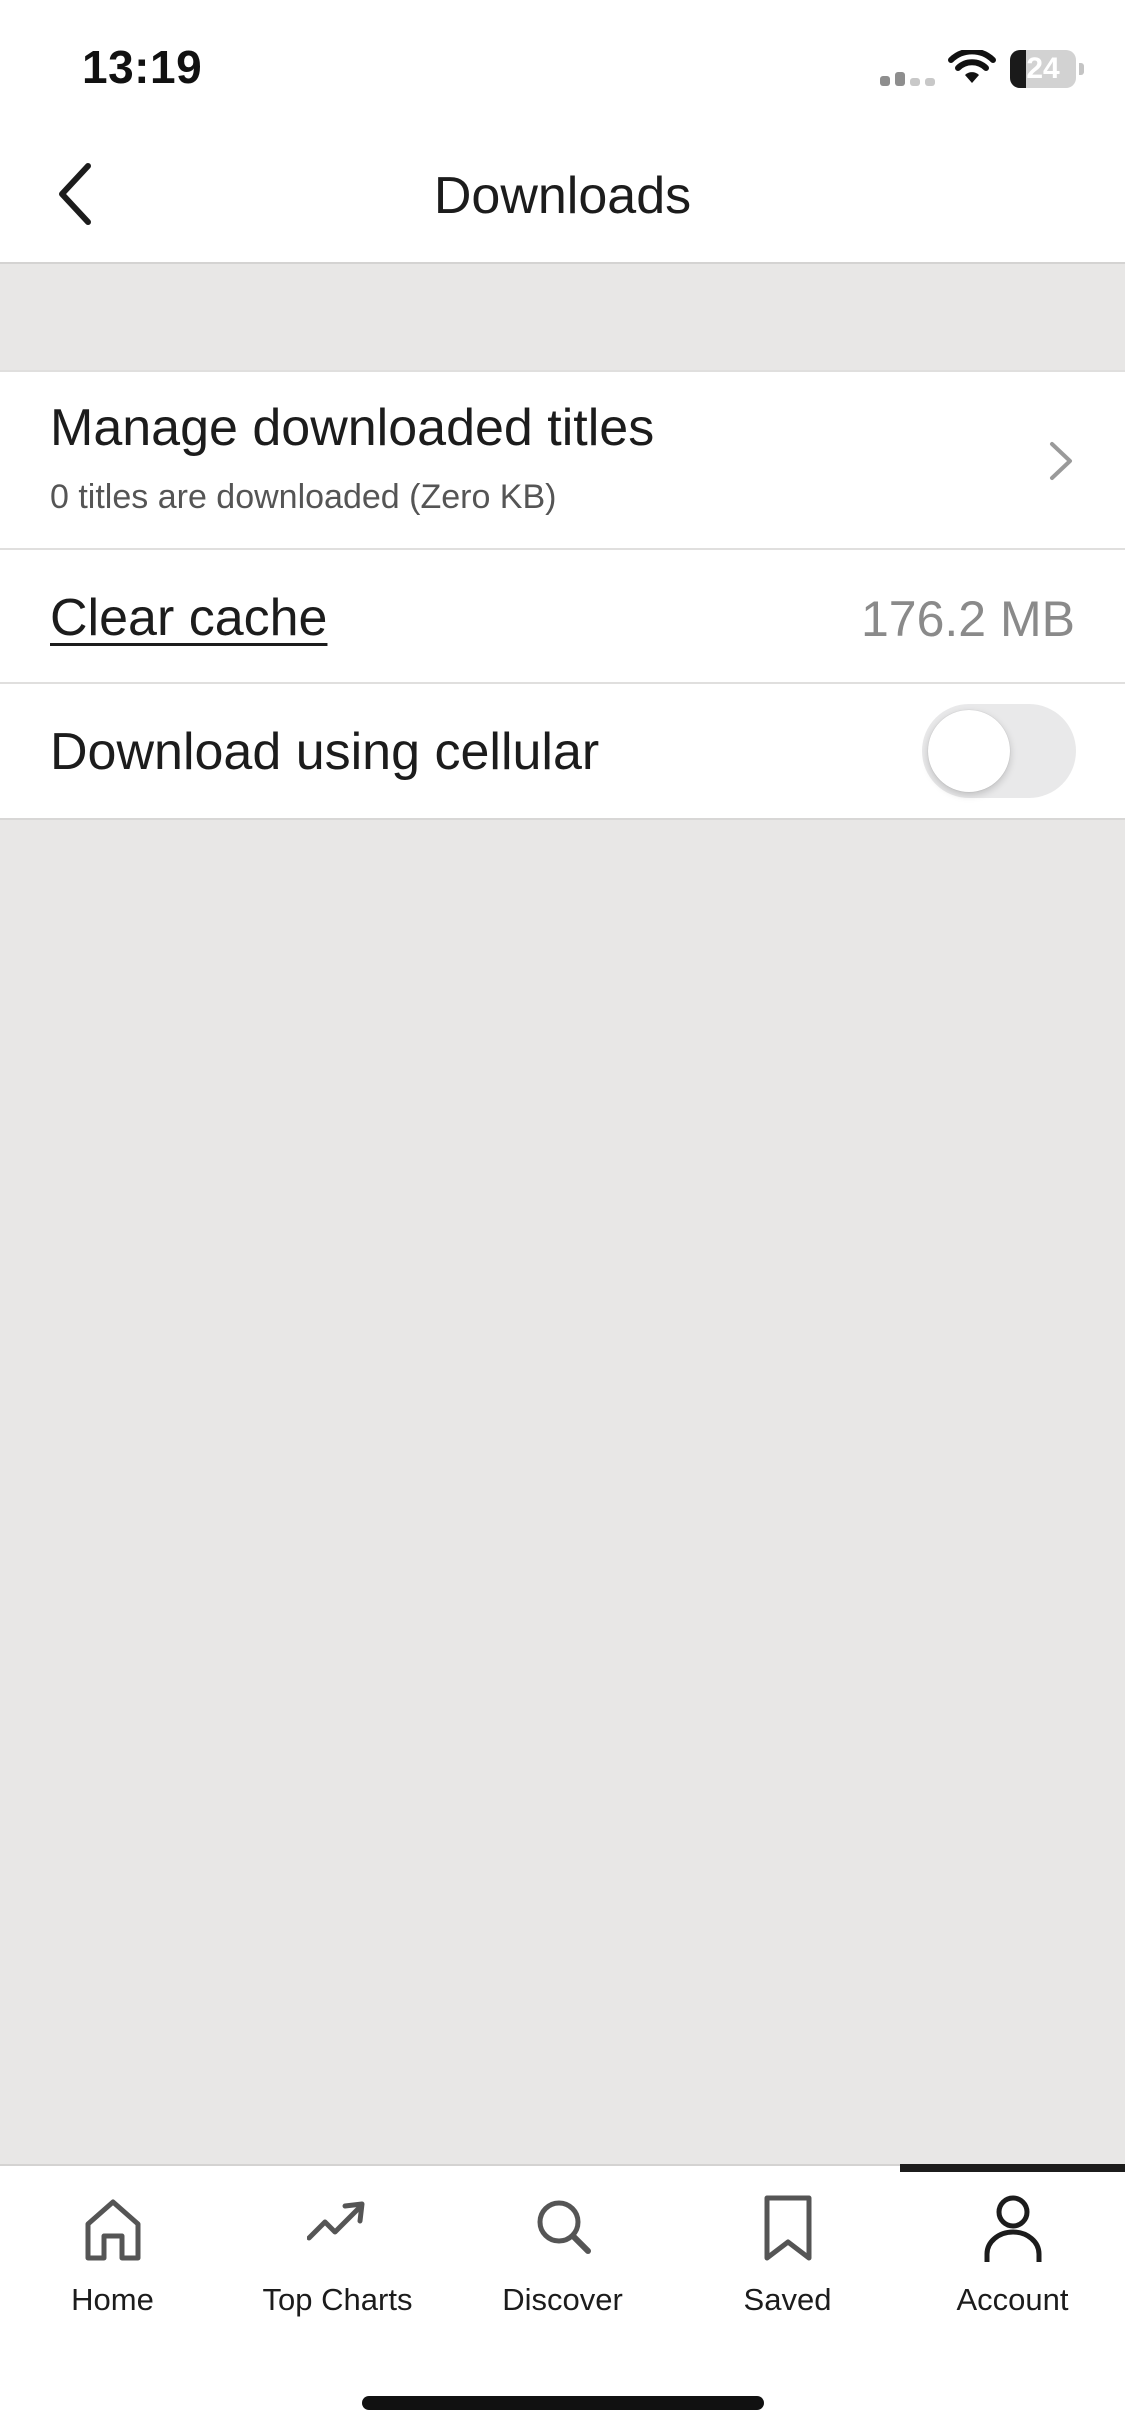 This screenshot has width=1125, height=2436. What do you see at coordinates (1012, 2299) in the screenshot?
I see `tab-account-label: Account` at bounding box center [1012, 2299].